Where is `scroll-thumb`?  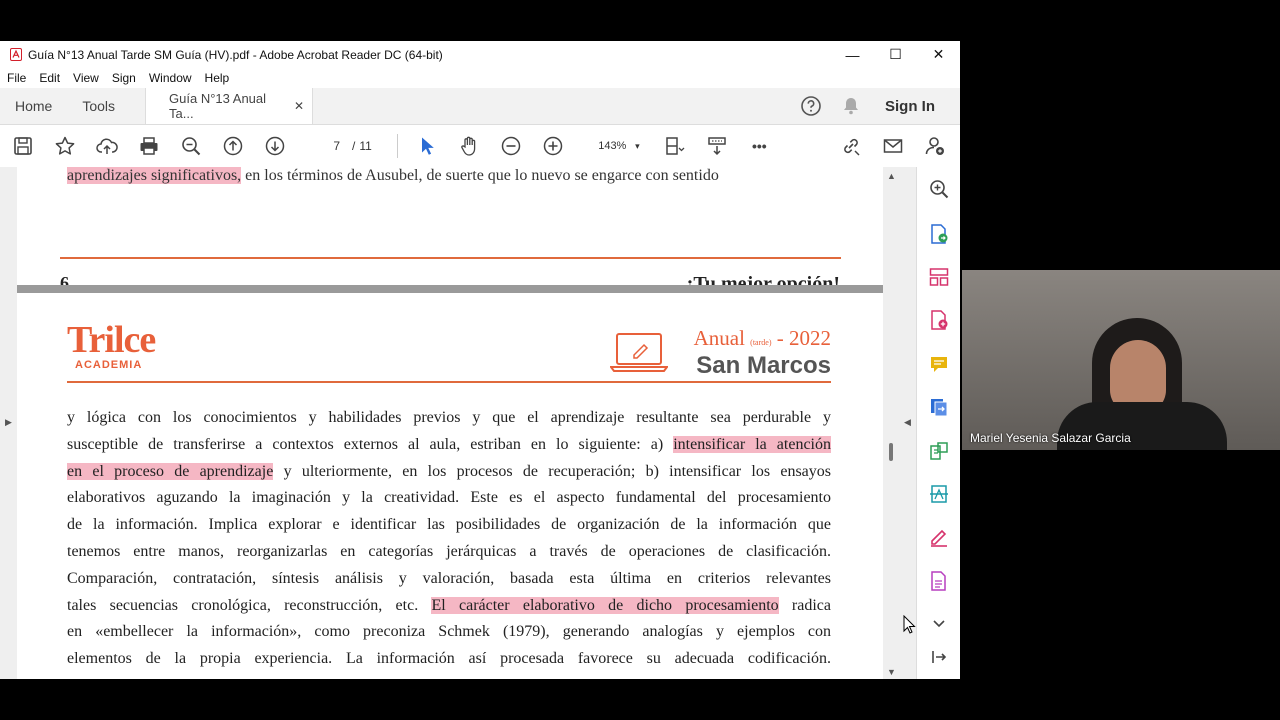 scroll-thumb is located at coordinates (891, 452).